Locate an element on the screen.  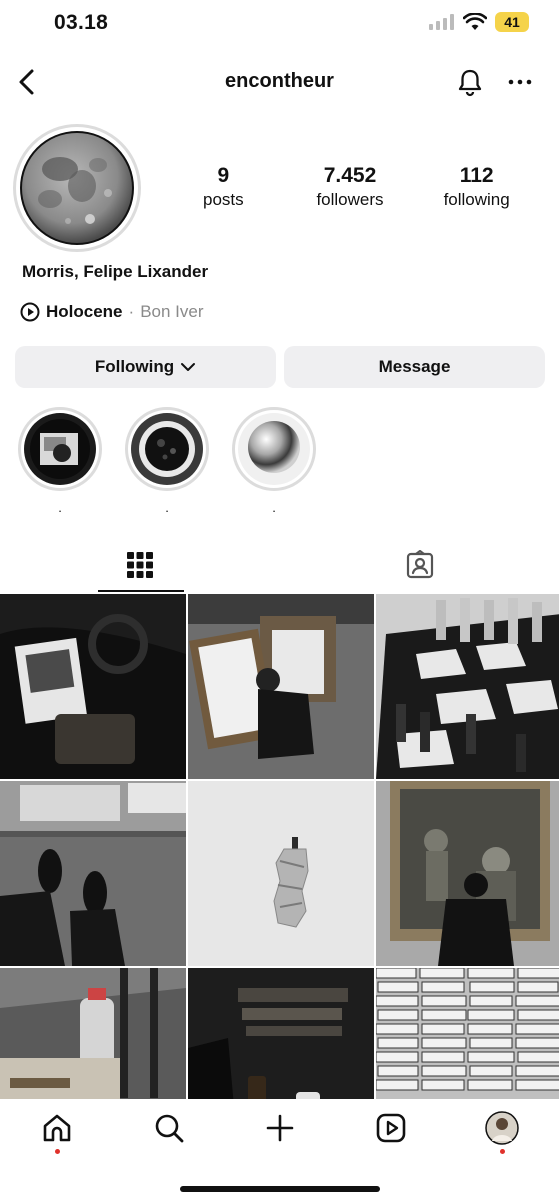
home-indicator is located at coordinates (280, 1189).